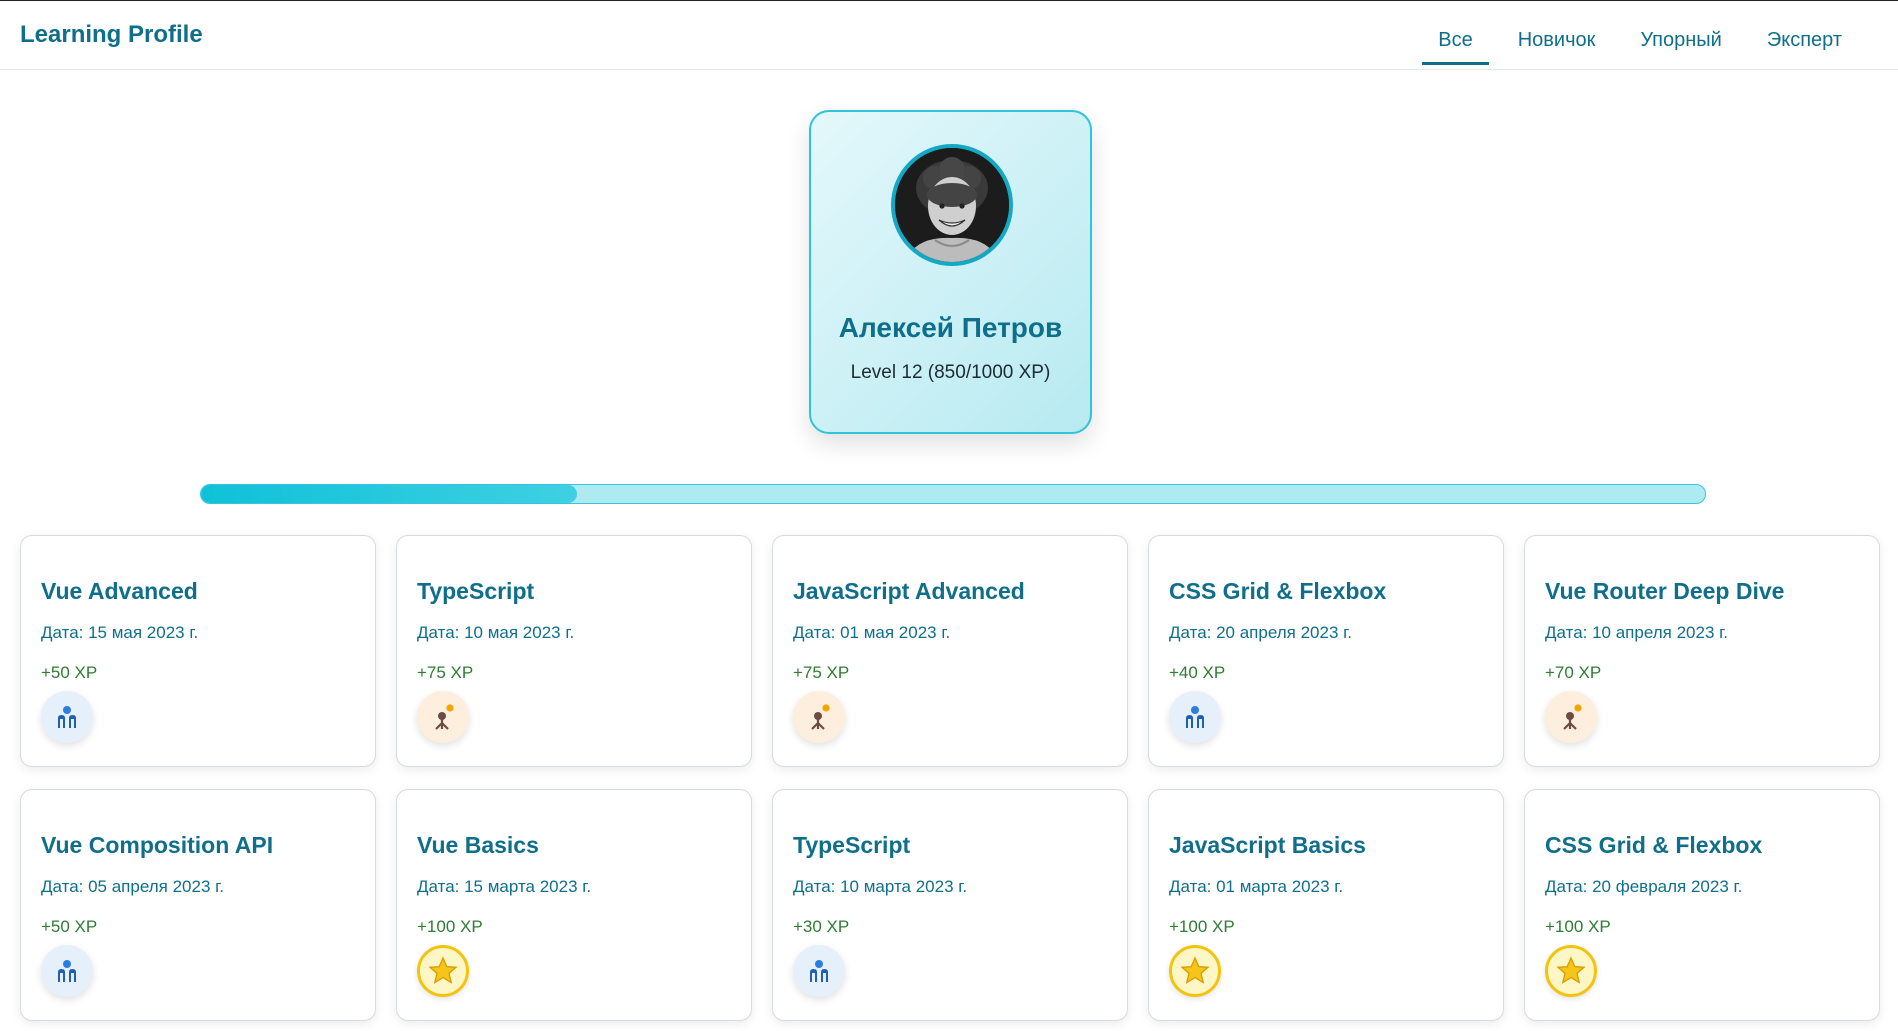 This screenshot has width=1898, height=1031. I want to click on avatar, so click(952, 205).